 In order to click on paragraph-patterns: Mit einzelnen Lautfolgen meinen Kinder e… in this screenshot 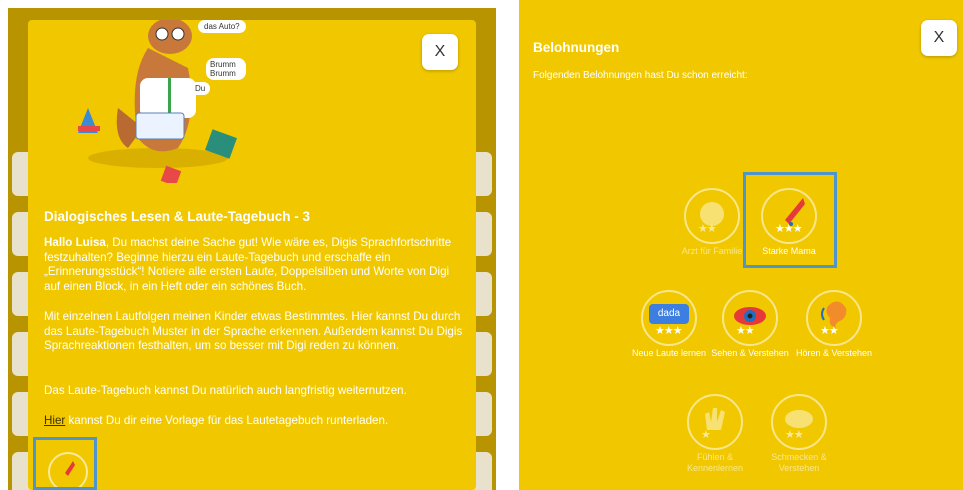, I will do `click(253, 331)`.